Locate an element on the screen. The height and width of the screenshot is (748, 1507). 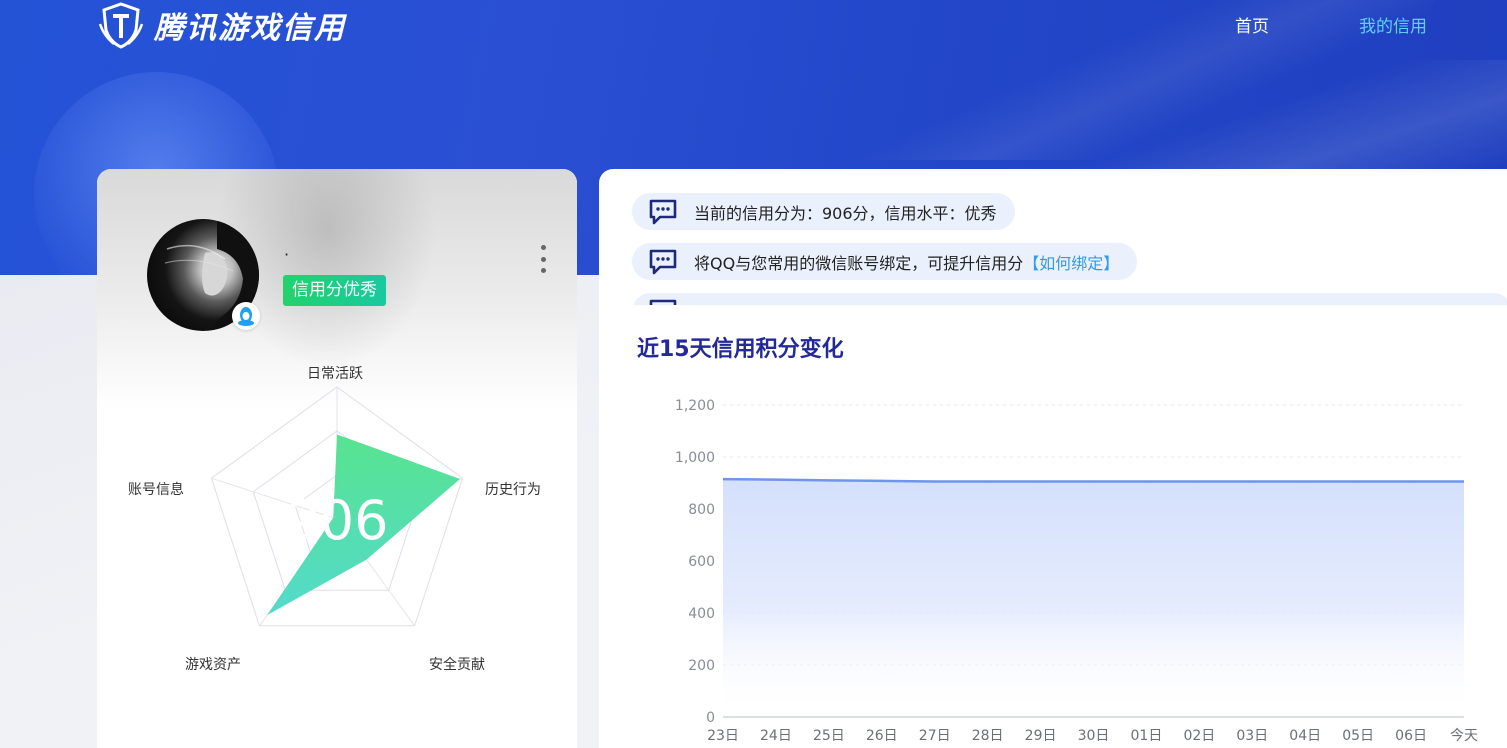
credit-score-number: 906 is located at coordinates (336, 520).